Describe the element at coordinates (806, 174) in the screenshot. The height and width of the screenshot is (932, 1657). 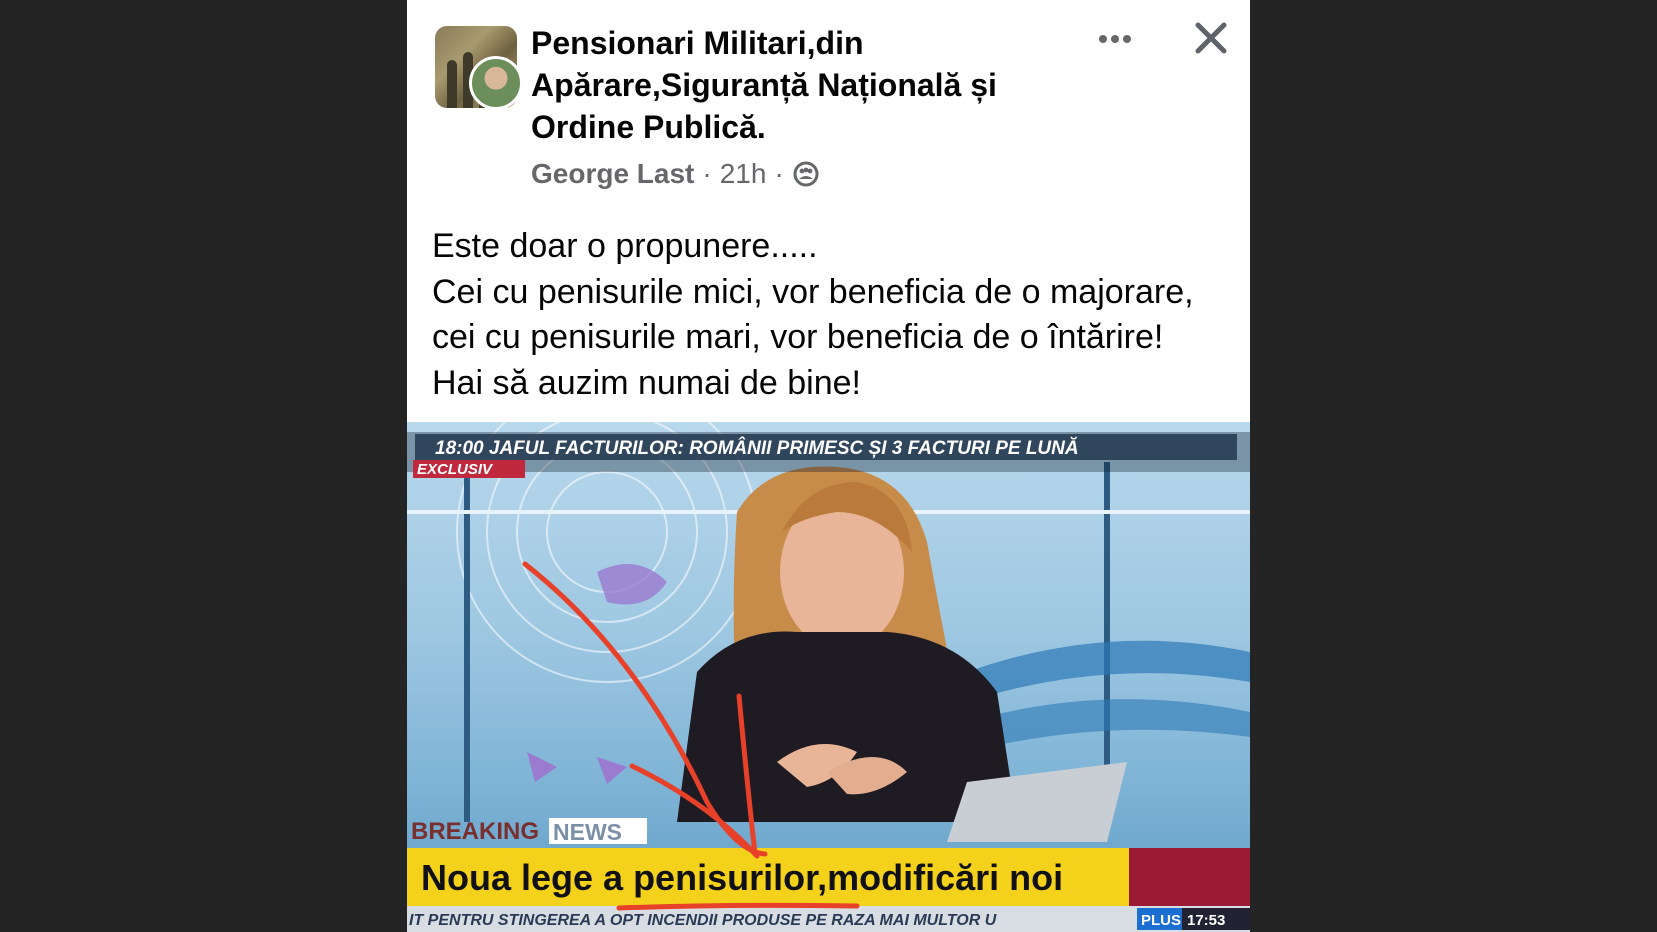
I see `group-audience-icon` at that location.